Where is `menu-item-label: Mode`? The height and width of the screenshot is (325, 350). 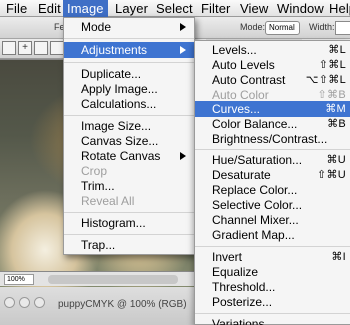 menu-item-label: Mode is located at coordinates (96, 27).